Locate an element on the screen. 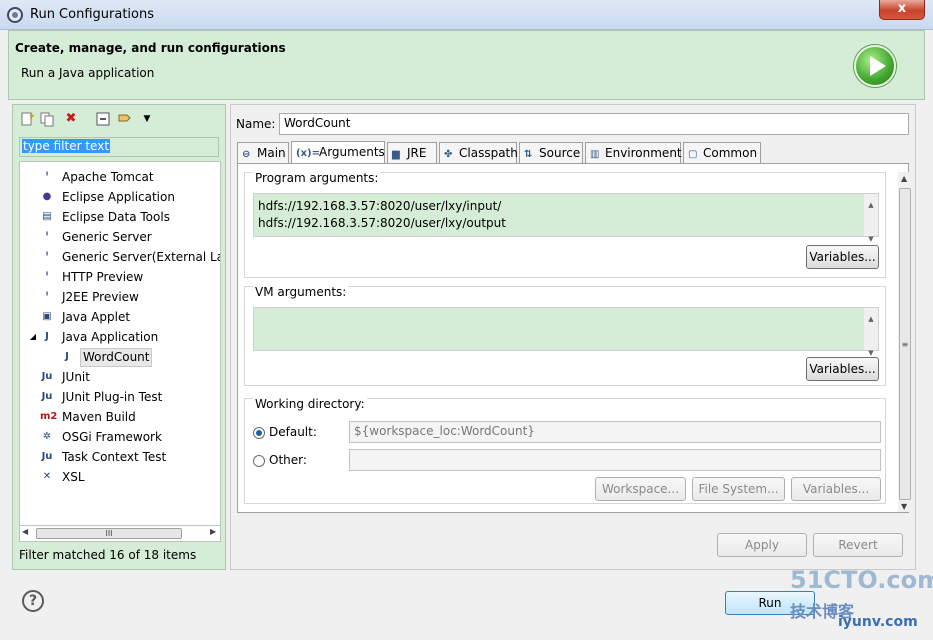 Image resolution: width=933 pixels, height=640 pixels. tree-item-label: Task Context Test is located at coordinates (114, 457).